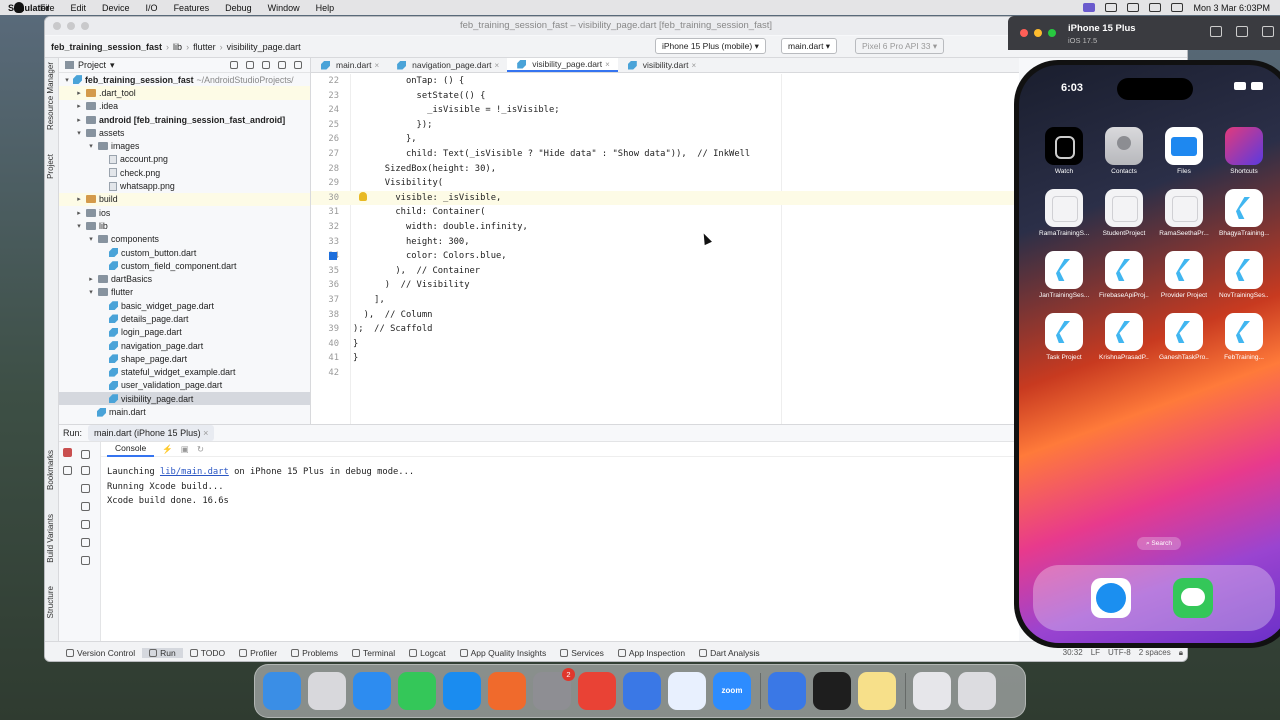 Image resolution: width=1280 pixels, height=720 pixels. What do you see at coordinates (562, 65) in the screenshot?
I see `tab-visibility-page-dart: visibility_page.dart ×` at bounding box center [562, 65].